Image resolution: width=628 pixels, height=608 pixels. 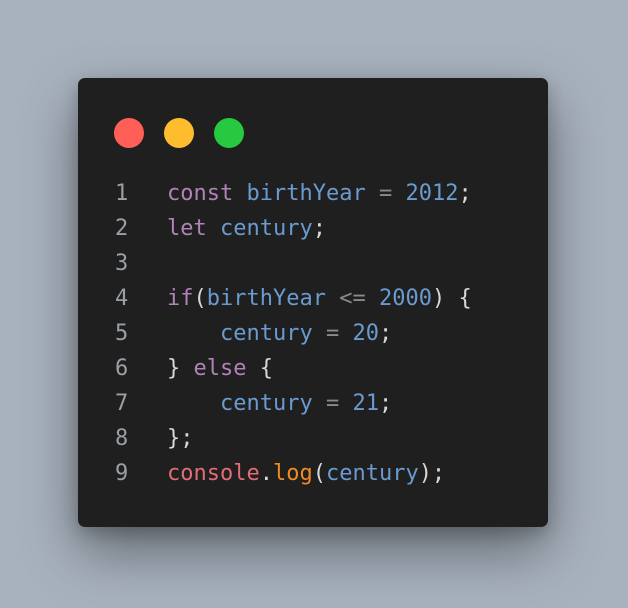 I want to click on line-number: 6, so click(x=122, y=368).